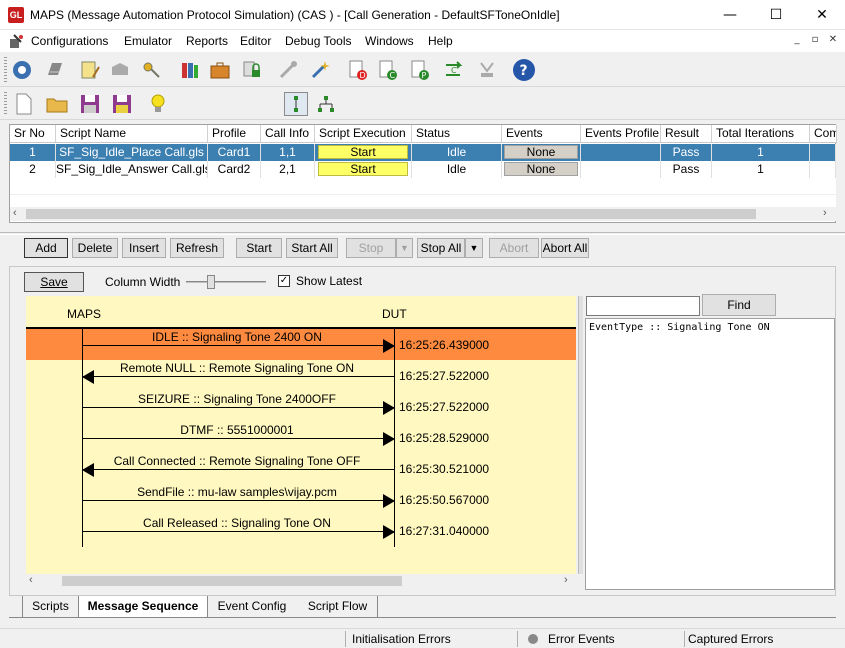 The width and height of the screenshot is (845, 648). I want to click on find-input, so click(643, 306).